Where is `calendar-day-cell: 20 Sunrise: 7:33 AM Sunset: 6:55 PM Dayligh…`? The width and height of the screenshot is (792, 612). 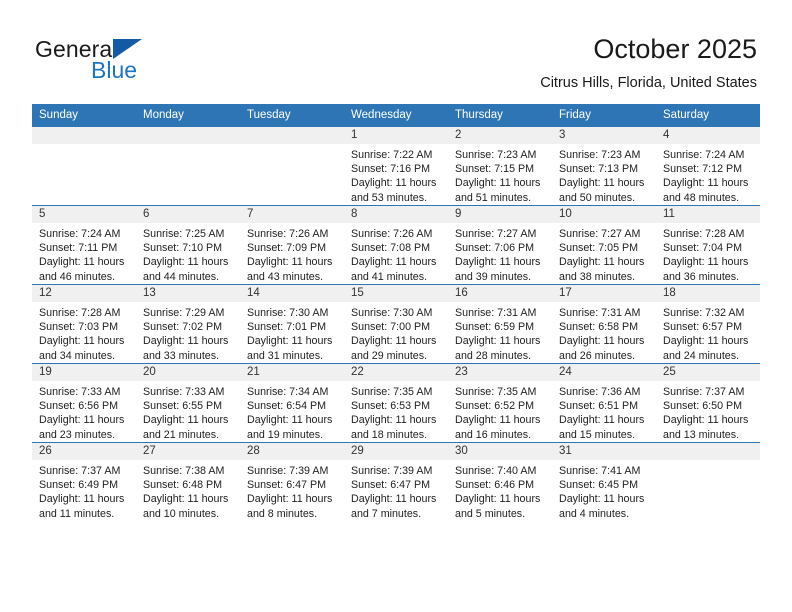
calendar-day-cell: 20 Sunrise: 7:33 AM Sunset: 6:55 PM Dayligh… is located at coordinates (188, 403).